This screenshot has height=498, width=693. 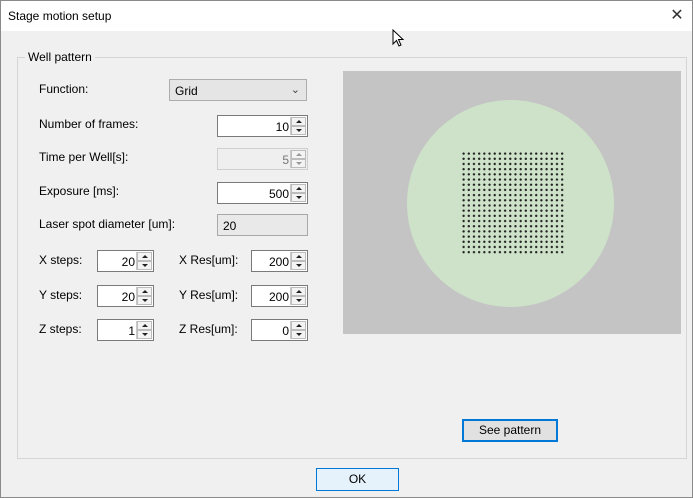 I want to click on x-res-up-arrow-icon, so click(x=298, y=256).